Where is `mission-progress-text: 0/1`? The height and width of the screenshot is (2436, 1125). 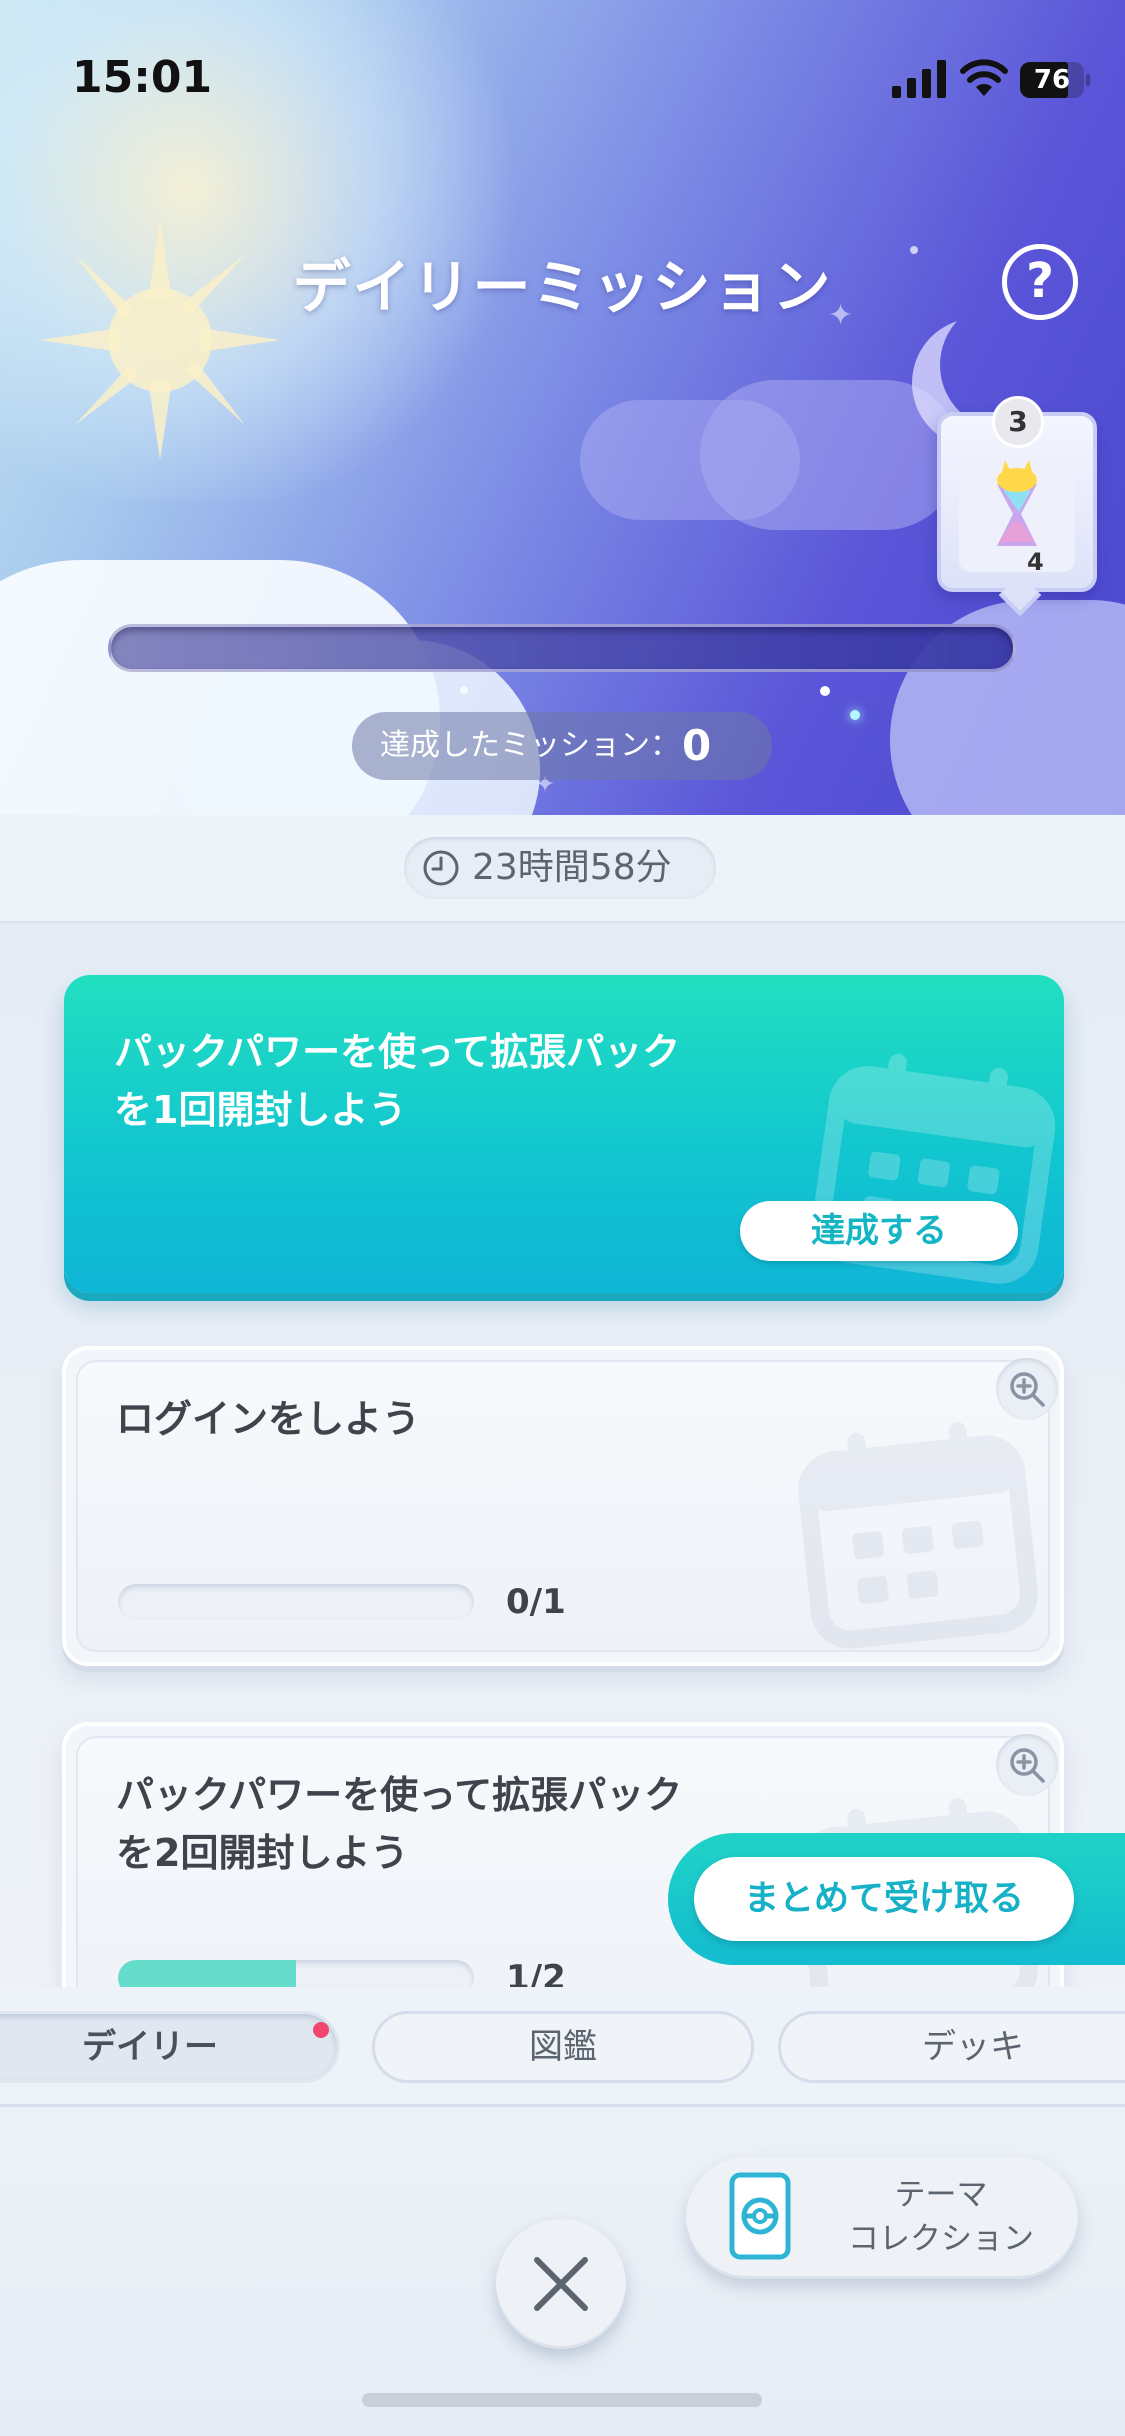
mission-progress-text: 0/1 is located at coordinates (536, 1602).